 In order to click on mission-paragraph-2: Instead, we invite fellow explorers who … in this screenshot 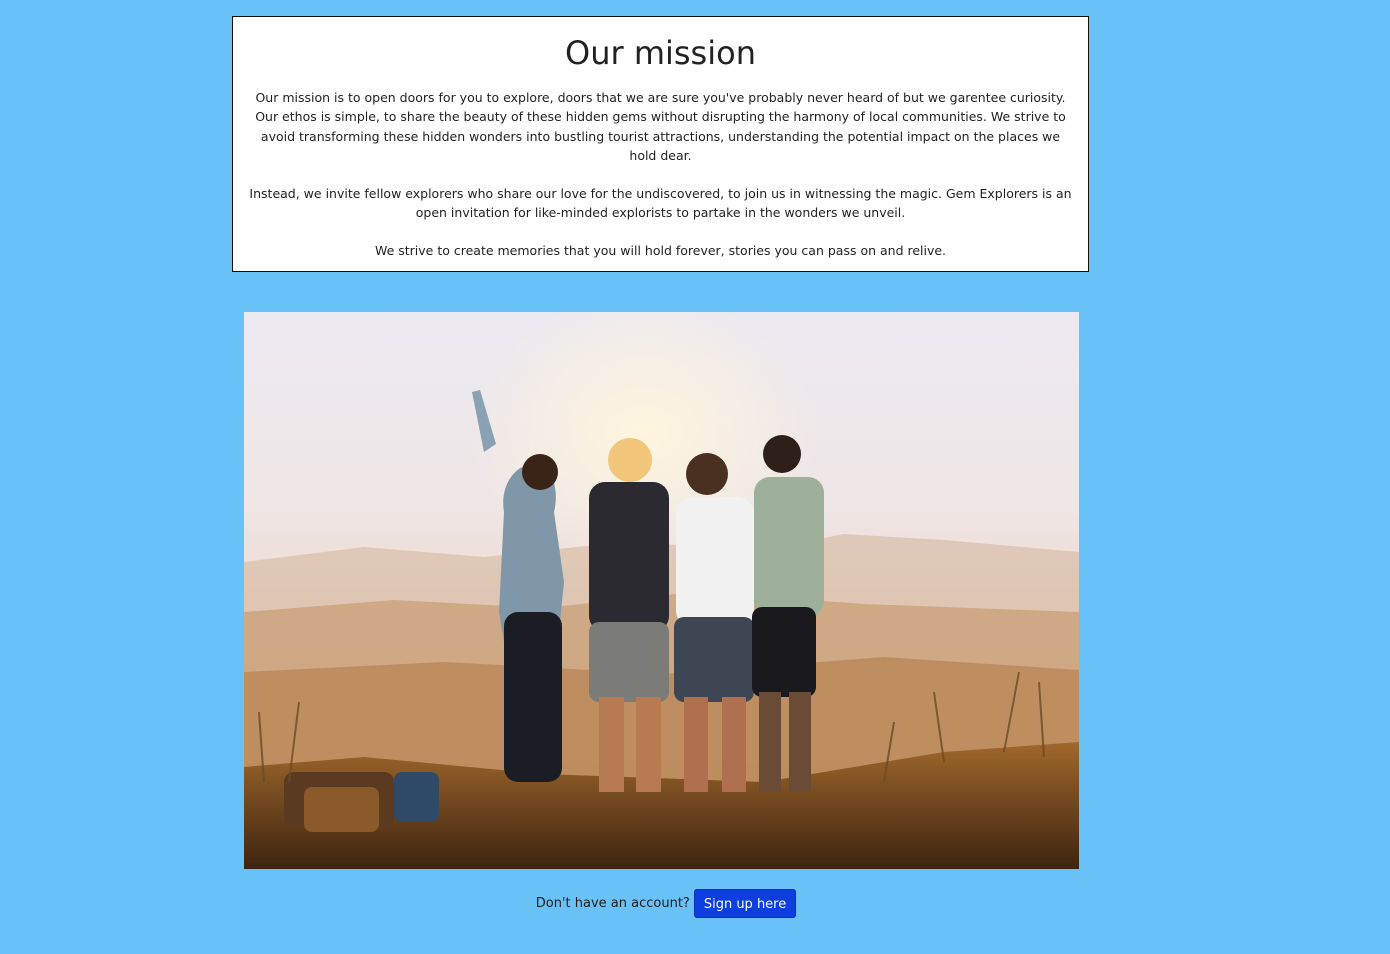, I will do `click(660, 203)`.